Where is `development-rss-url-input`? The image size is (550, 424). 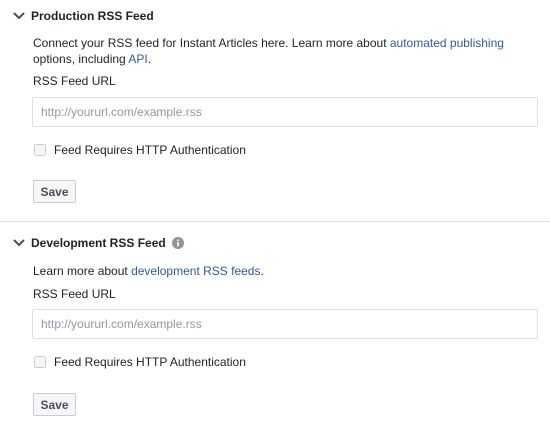 development-rss-url-input is located at coordinates (285, 324).